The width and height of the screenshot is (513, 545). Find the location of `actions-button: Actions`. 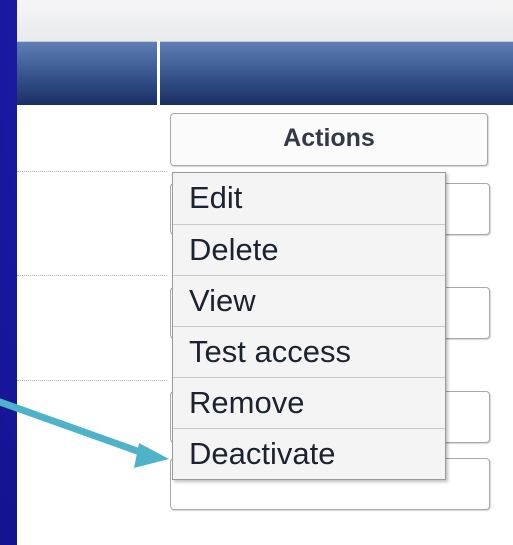

actions-button: Actions is located at coordinates (329, 139).